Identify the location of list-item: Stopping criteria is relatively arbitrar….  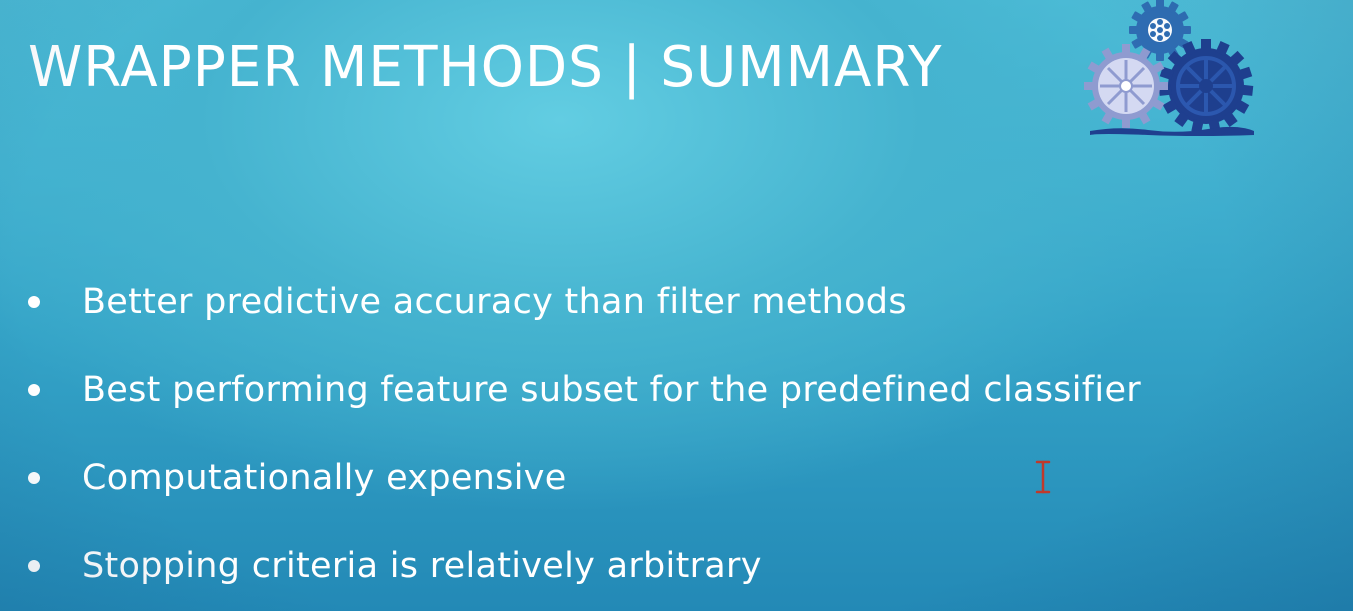
(581, 566).